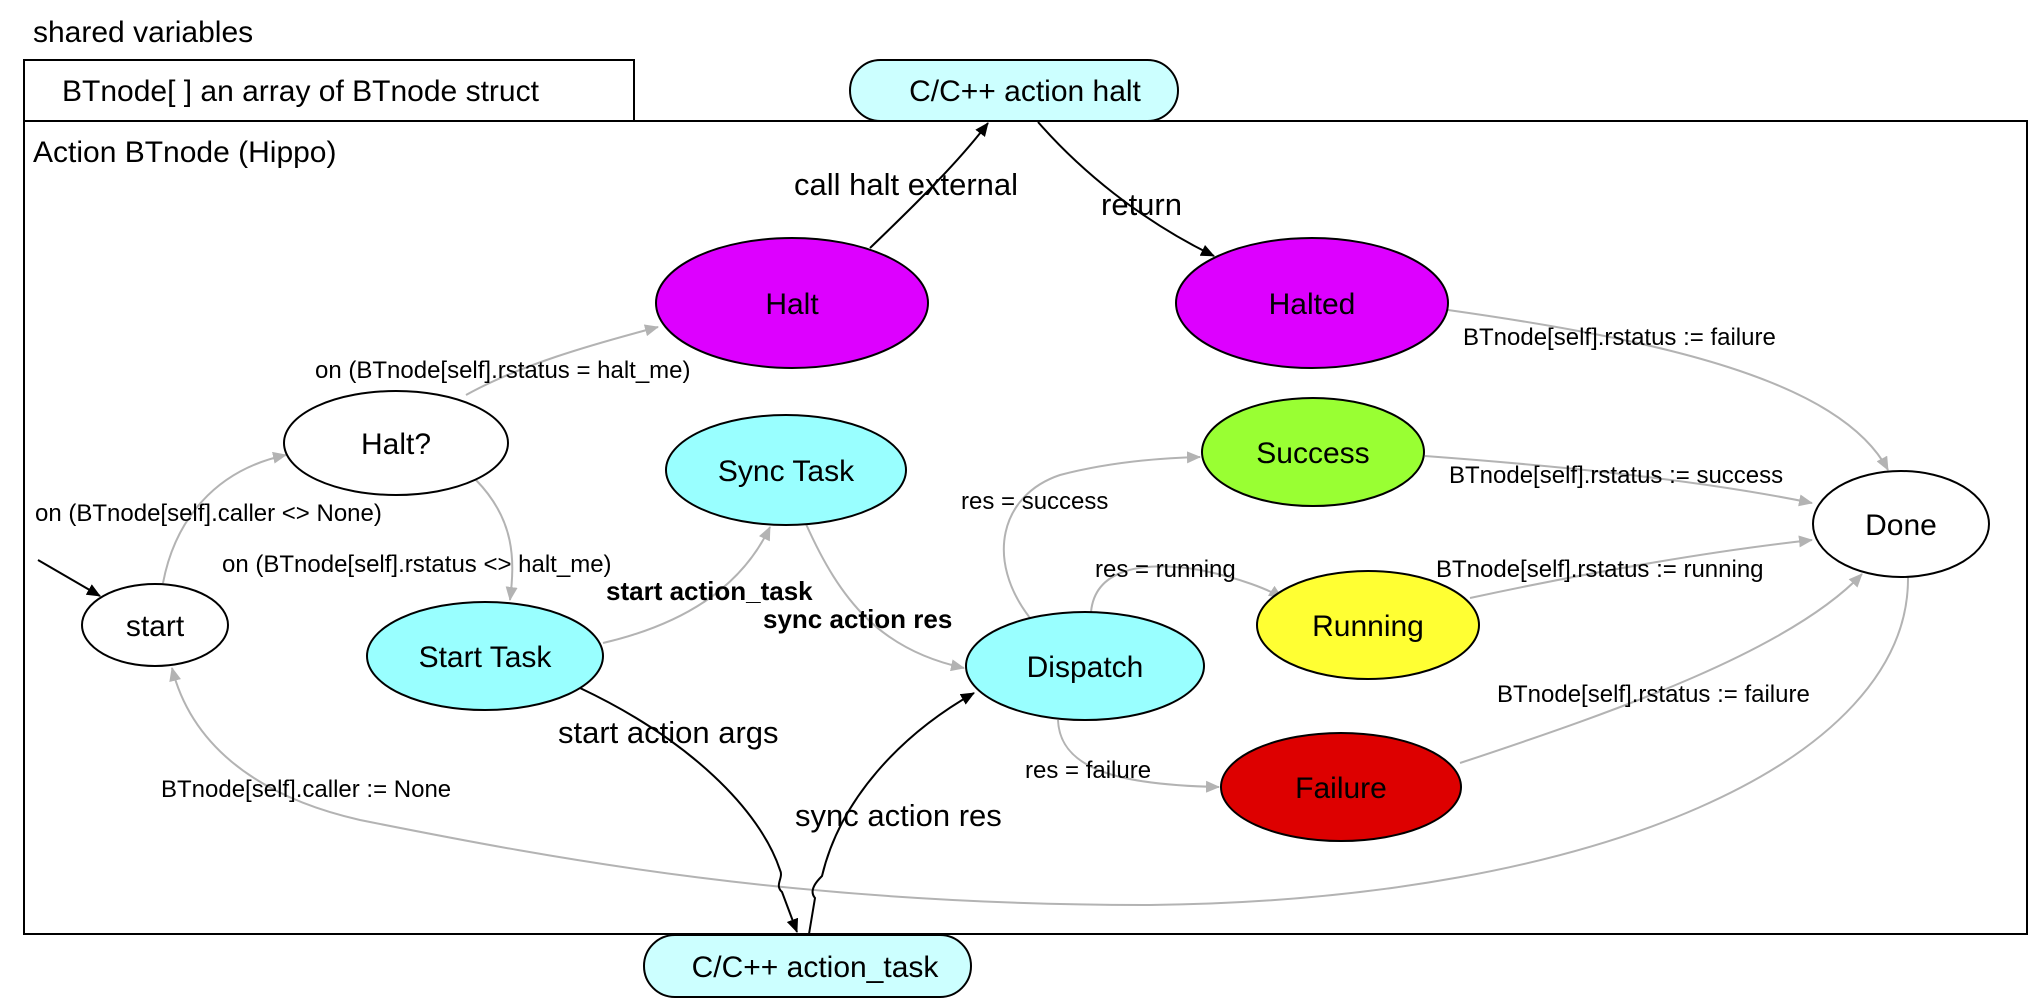 The image size is (2031, 1000). I want to click on node-dispatch-label: Dispatch, so click(1085, 667).